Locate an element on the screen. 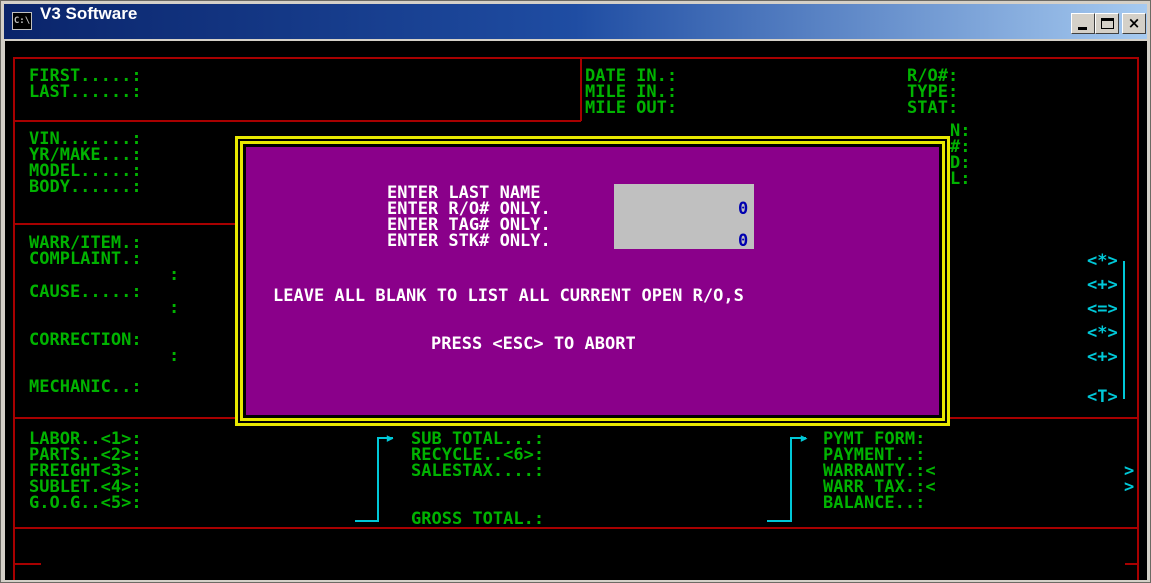 The image size is (1151, 583). balance-label: BALANCE..: is located at coordinates (874, 503).